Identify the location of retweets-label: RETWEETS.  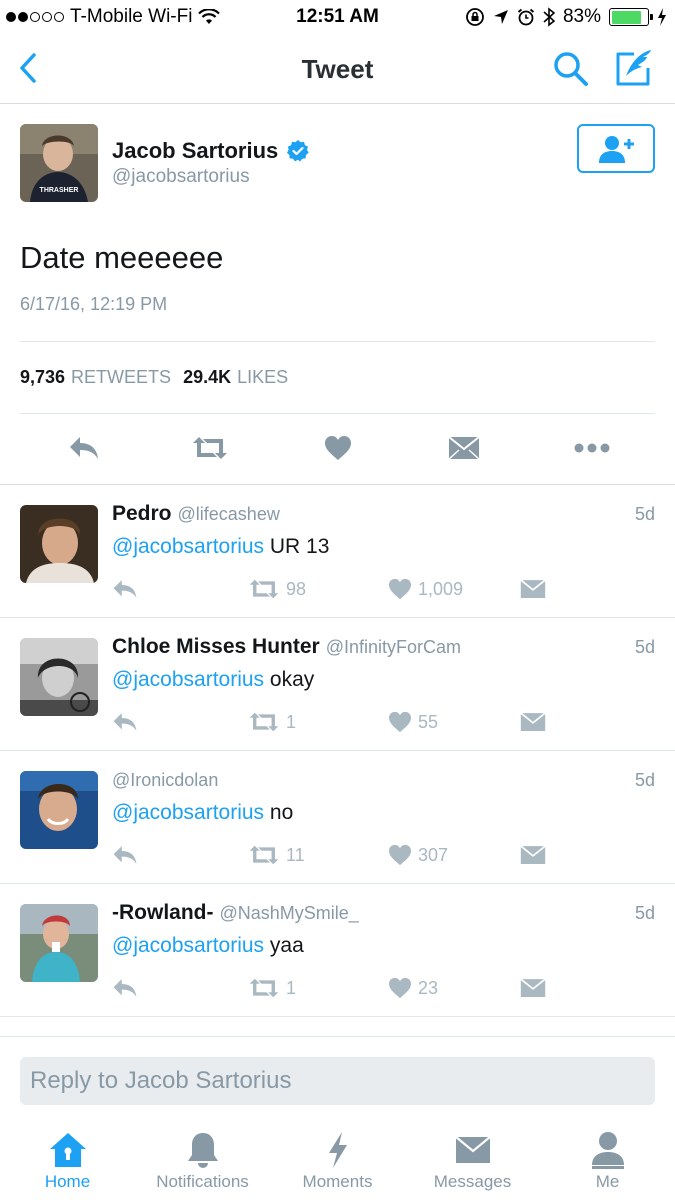
(121, 377).